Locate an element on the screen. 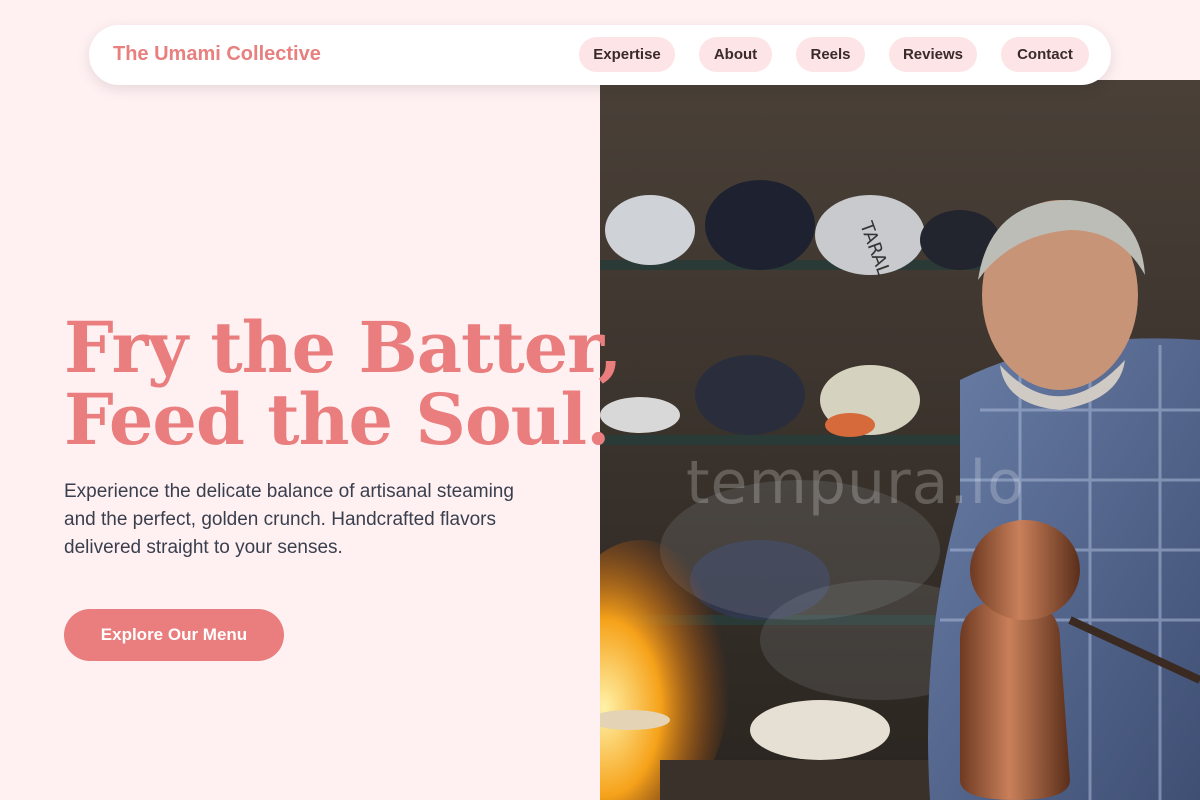  nav-links: Expertise About Reels Reviews Contact is located at coordinates (600, 55).